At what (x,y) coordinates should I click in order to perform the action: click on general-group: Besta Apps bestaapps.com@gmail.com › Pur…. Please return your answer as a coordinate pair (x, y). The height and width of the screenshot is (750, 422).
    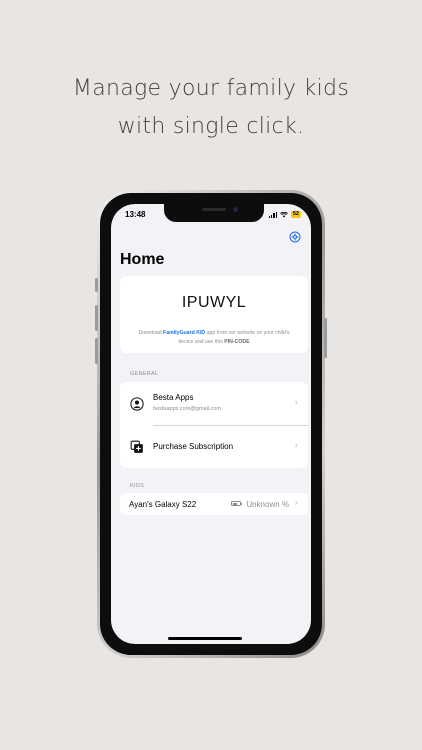
    Looking at the image, I should click on (214, 425).